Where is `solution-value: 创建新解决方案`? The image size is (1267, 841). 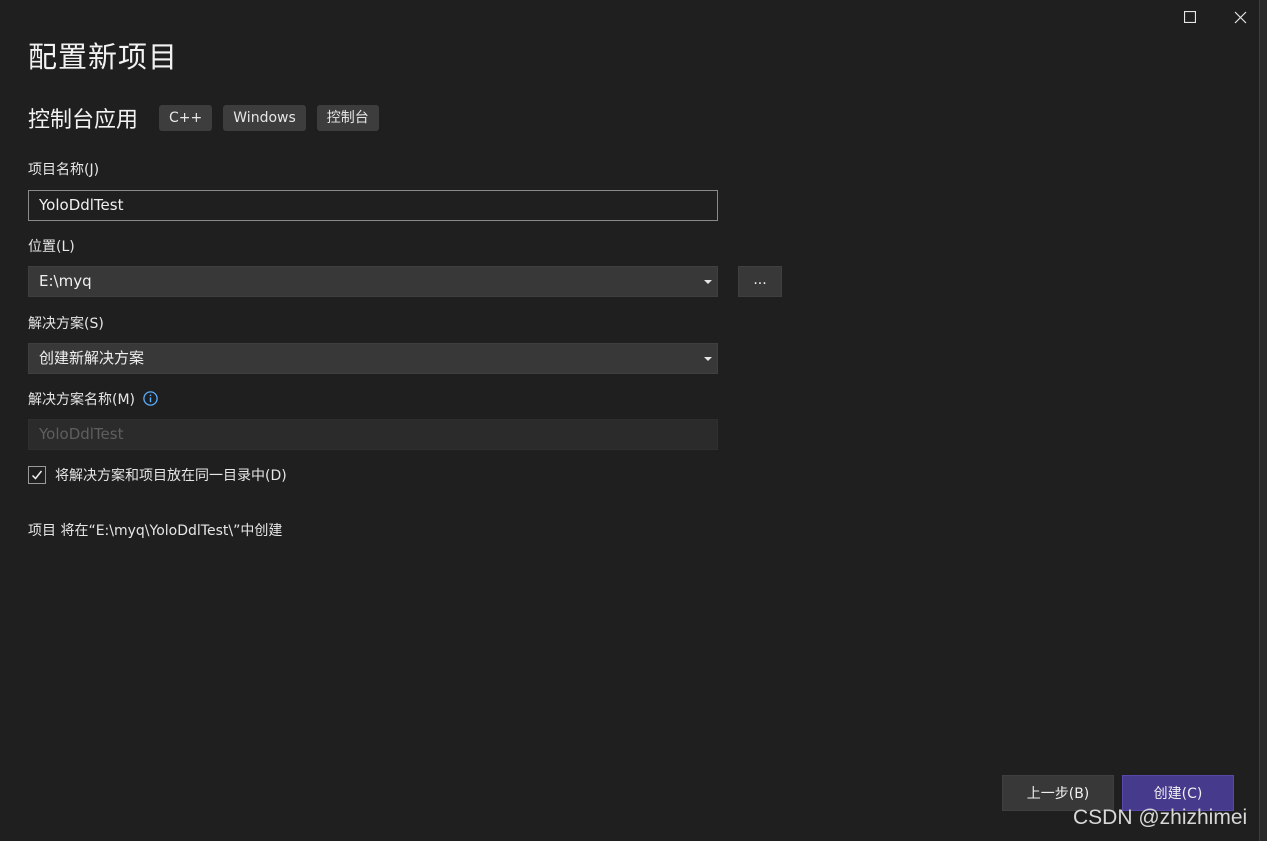 solution-value: 创建新解决方案 is located at coordinates (92, 358).